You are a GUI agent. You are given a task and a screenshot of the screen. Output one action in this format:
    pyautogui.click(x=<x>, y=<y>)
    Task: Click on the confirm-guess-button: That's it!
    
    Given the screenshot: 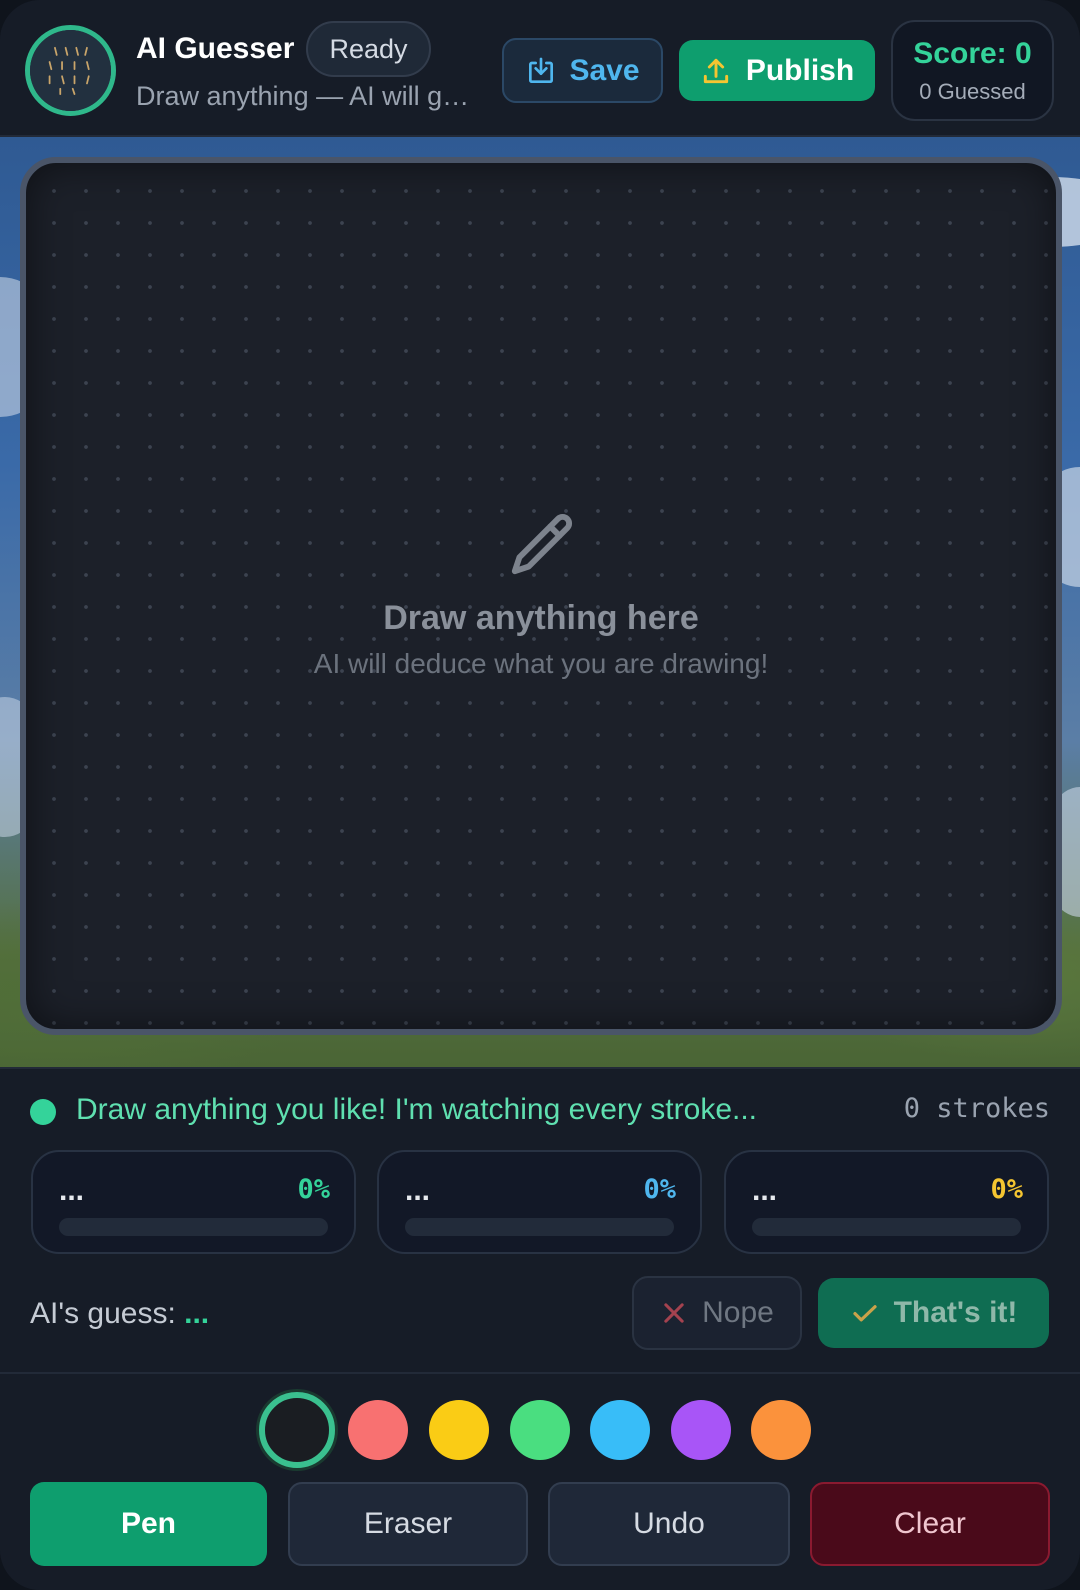 What is the action you would take?
    pyautogui.click(x=933, y=1313)
    